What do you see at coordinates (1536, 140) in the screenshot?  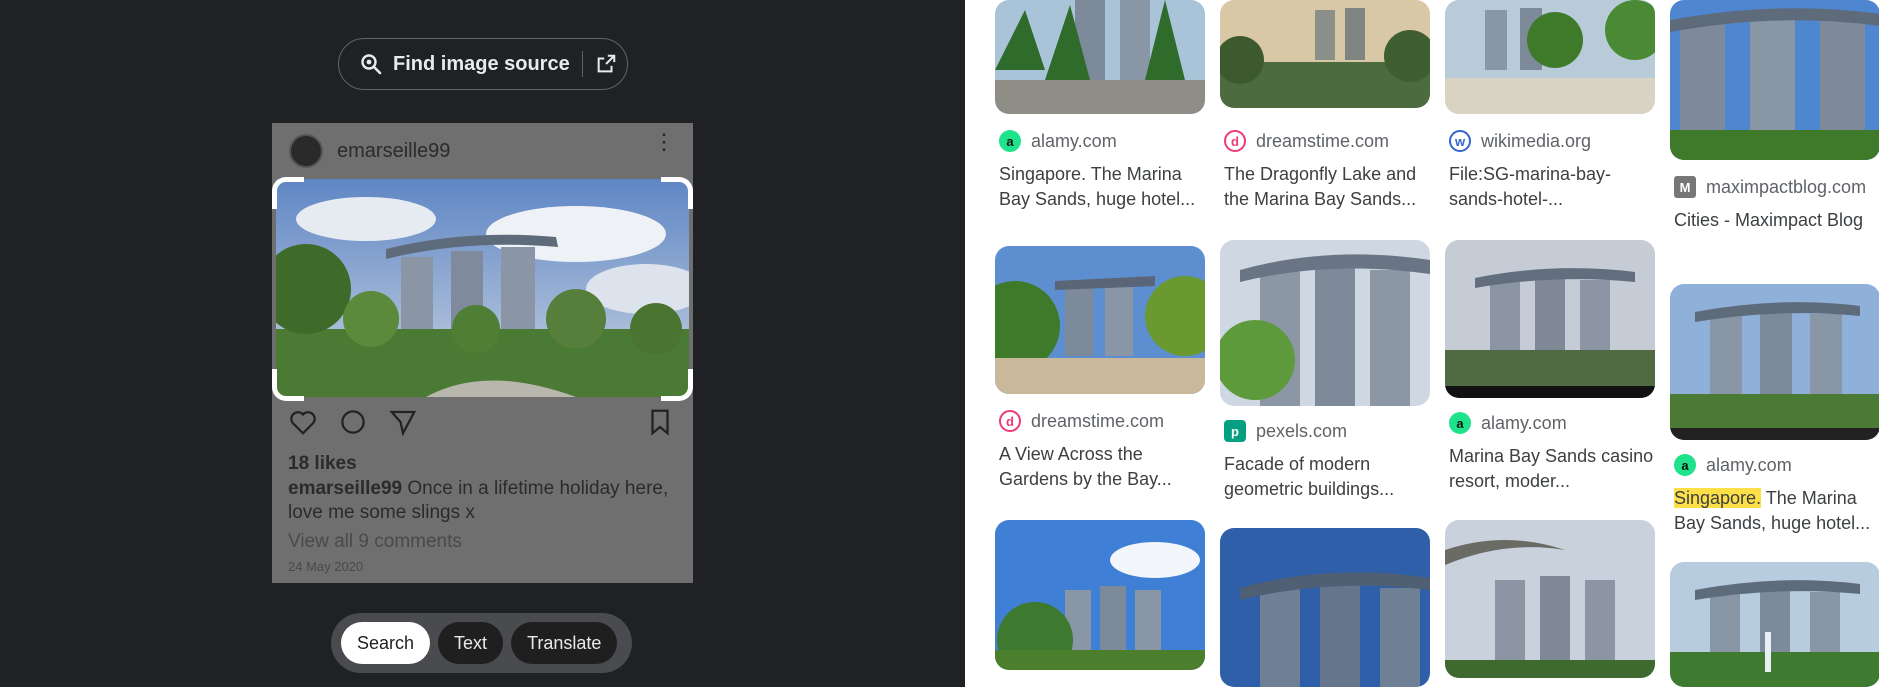 I see `result-site: wikimedia.org` at bounding box center [1536, 140].